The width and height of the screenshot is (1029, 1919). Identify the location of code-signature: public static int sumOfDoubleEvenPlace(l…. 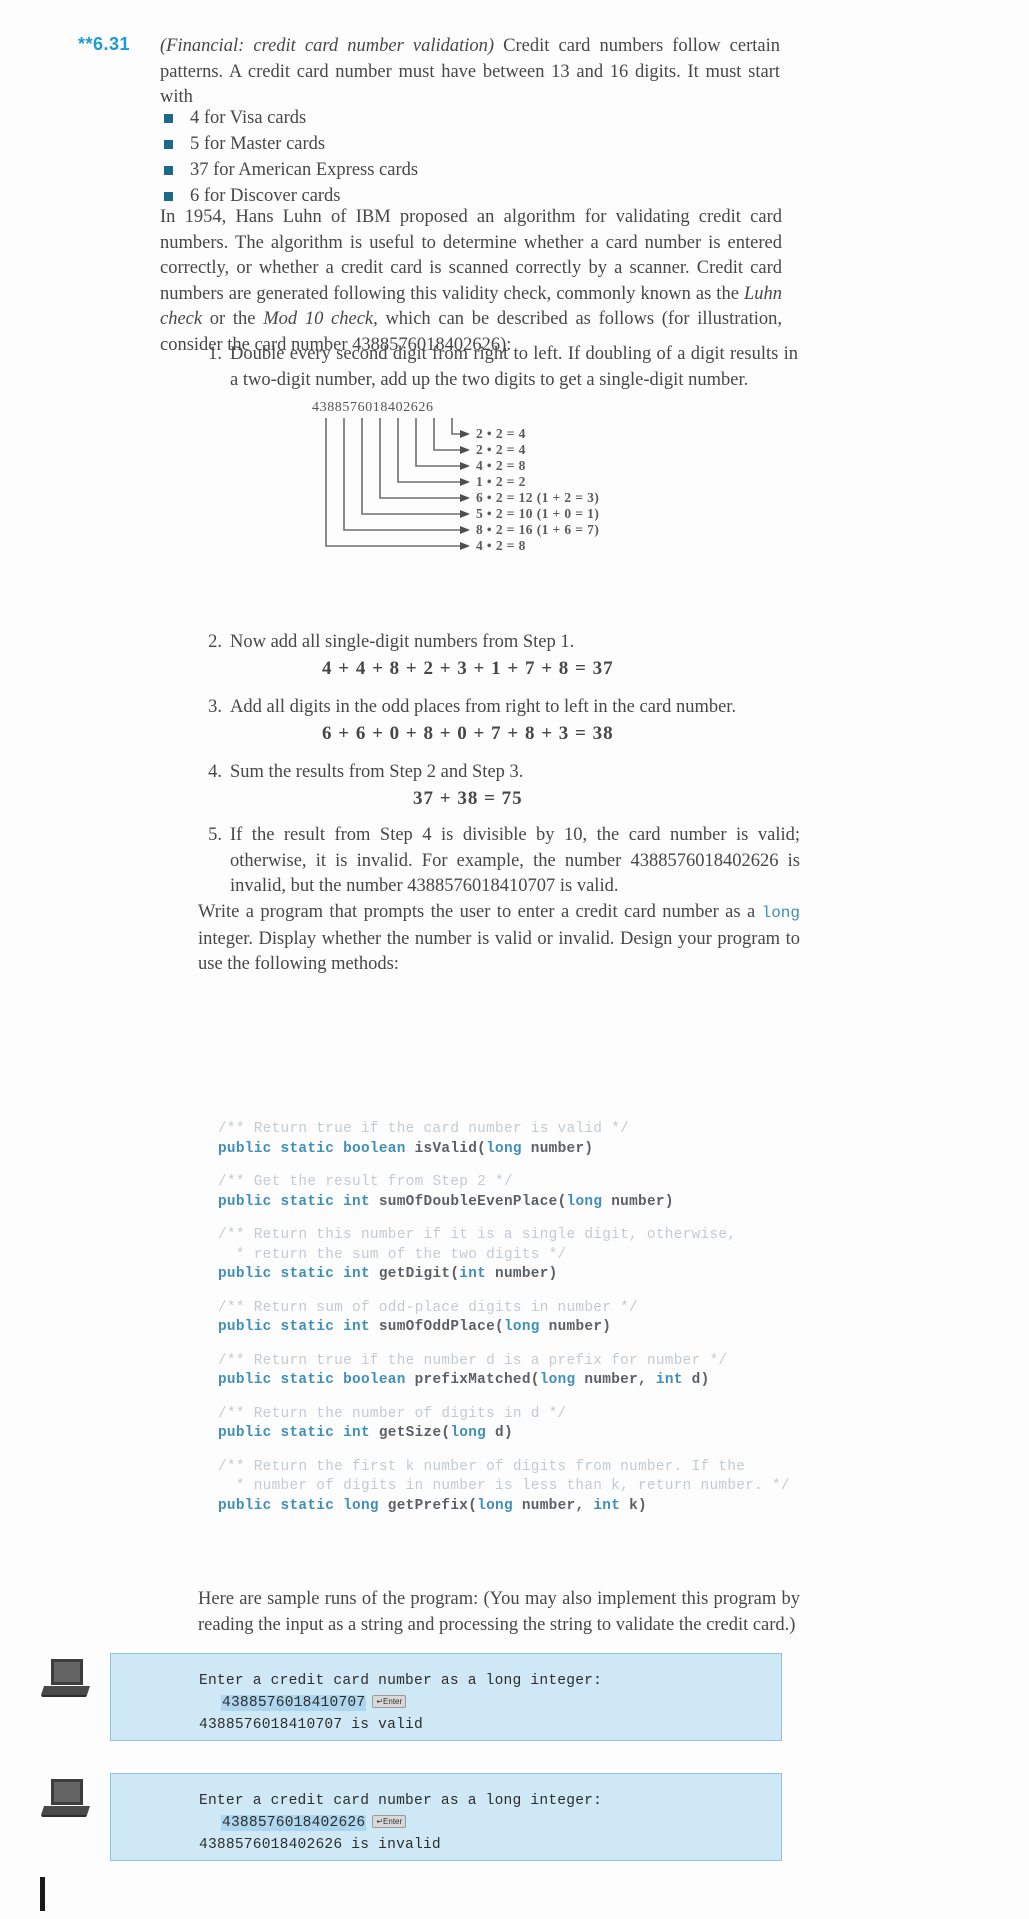
(446, 1201).